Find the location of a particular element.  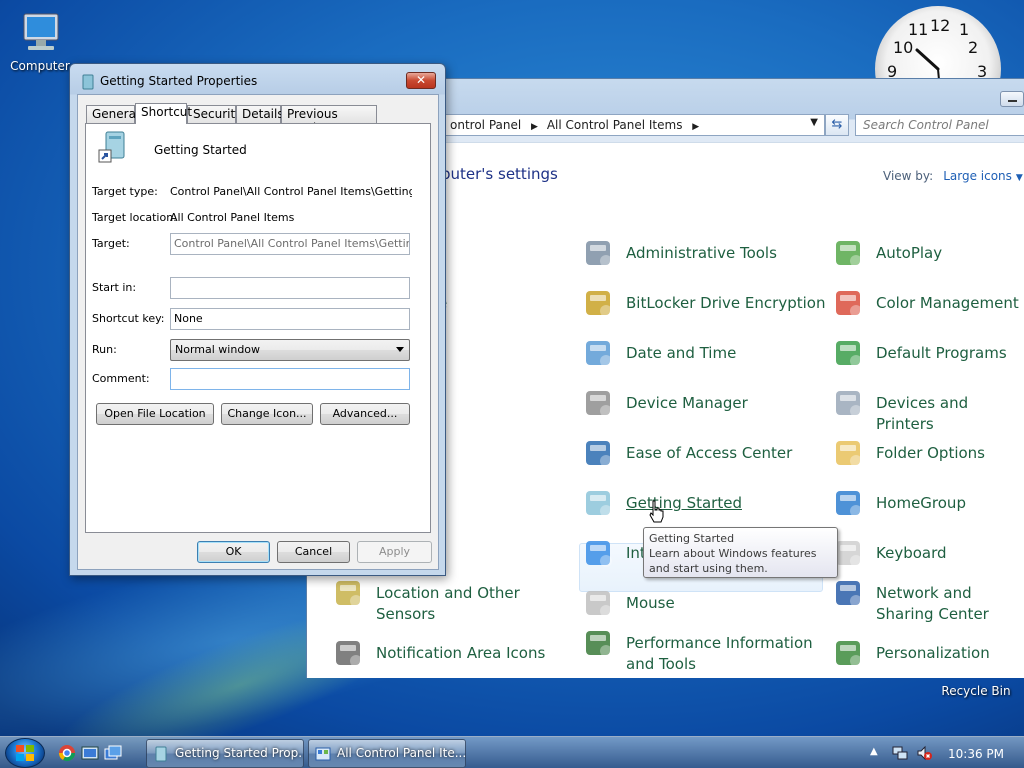

tab-general: General is located at coordinates (112, 114).